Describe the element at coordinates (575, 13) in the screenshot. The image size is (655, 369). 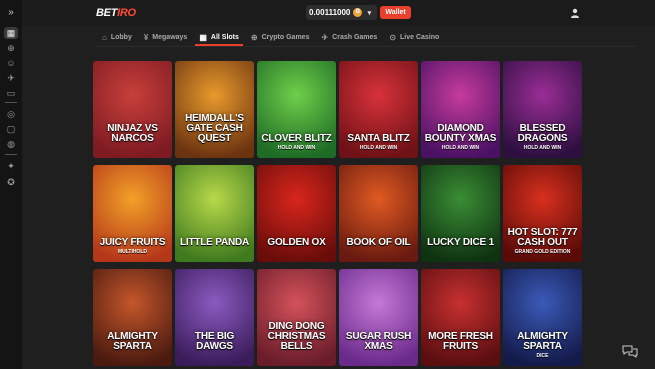
I see `user-profile-icon` at that location.